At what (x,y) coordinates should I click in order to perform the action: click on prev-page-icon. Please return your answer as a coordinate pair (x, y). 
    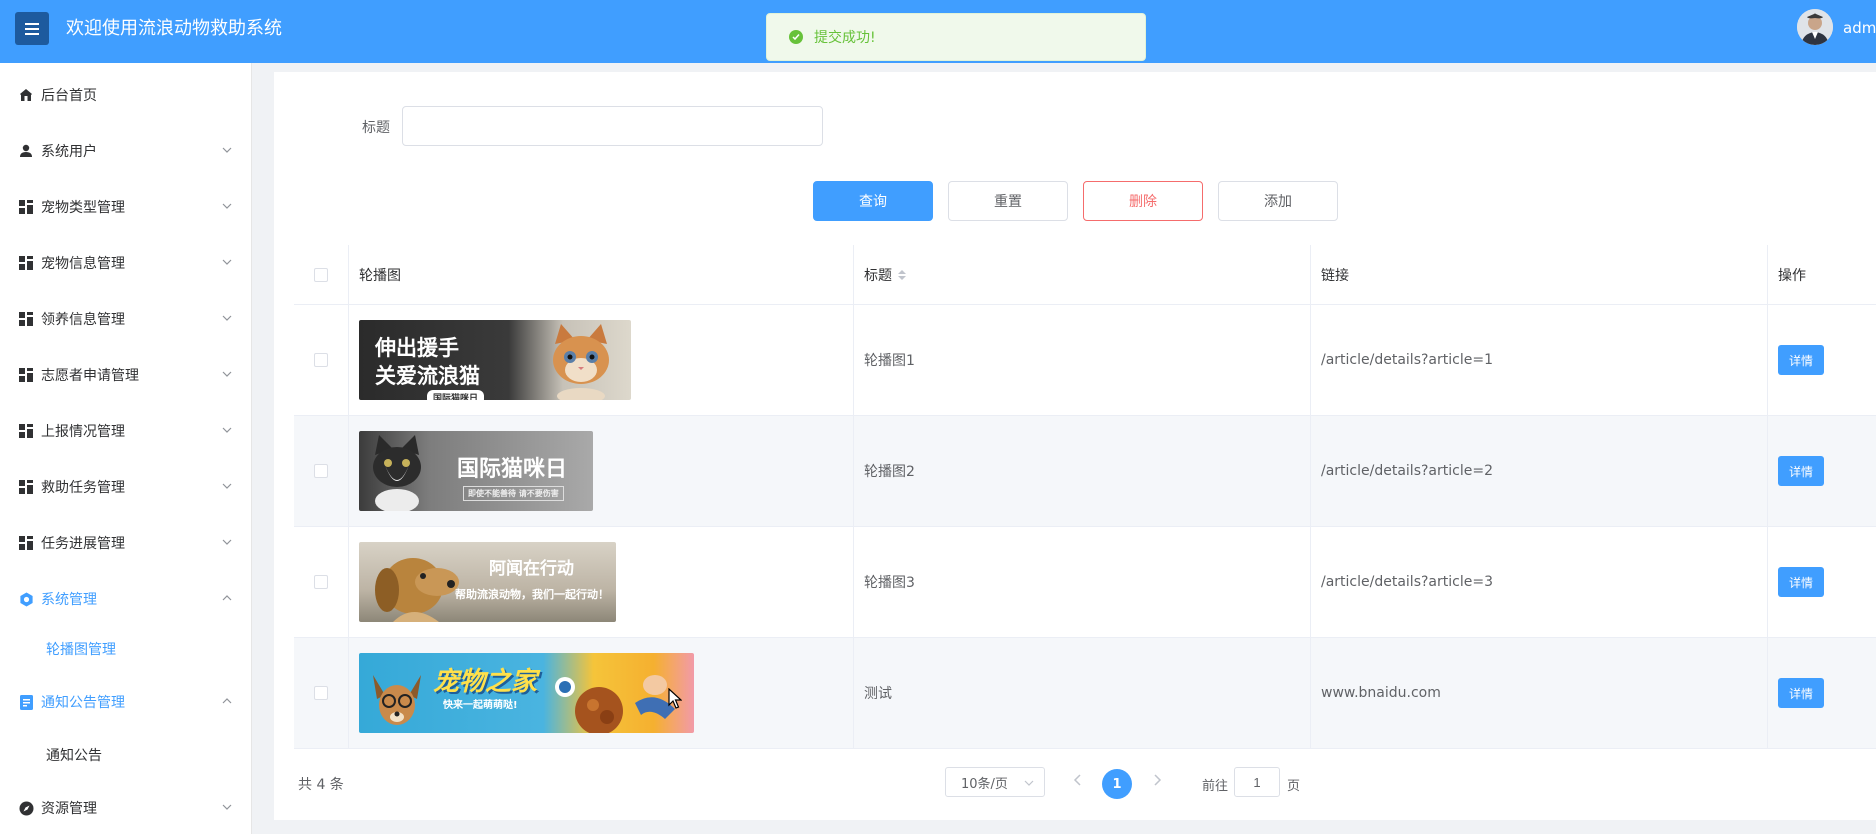
    Looking at the image, I should click on (1078, 780).